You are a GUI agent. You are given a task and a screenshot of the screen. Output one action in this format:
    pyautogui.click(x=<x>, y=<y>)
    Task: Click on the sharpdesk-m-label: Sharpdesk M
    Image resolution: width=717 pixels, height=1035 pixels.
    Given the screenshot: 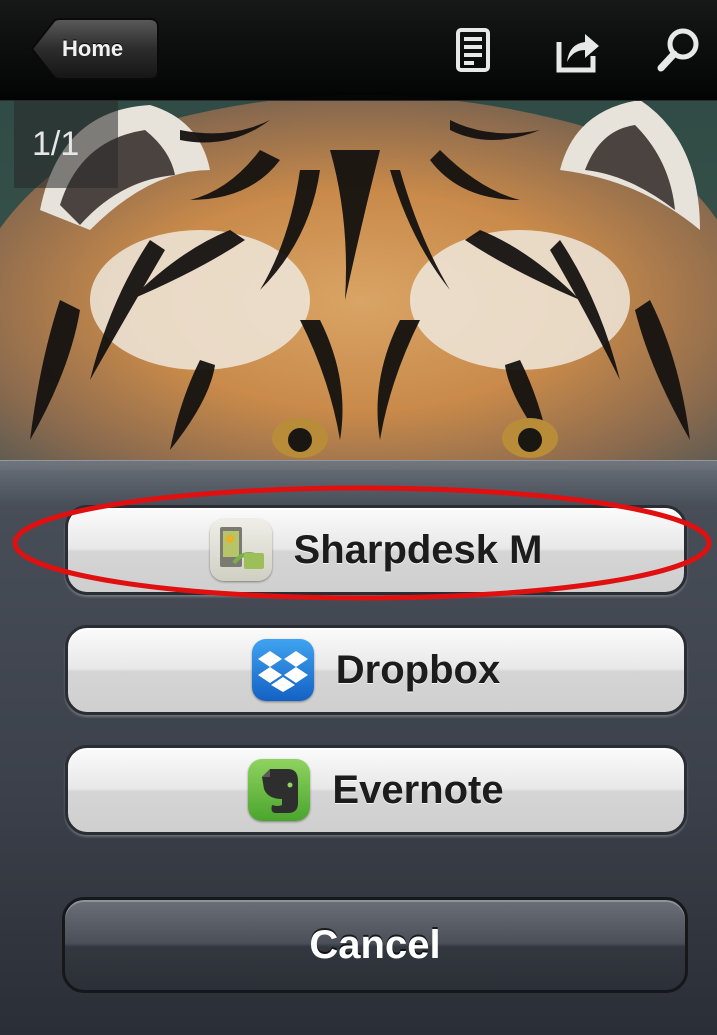 What is the action you would take?
    pyautogui.click(x=418, y=549)
    